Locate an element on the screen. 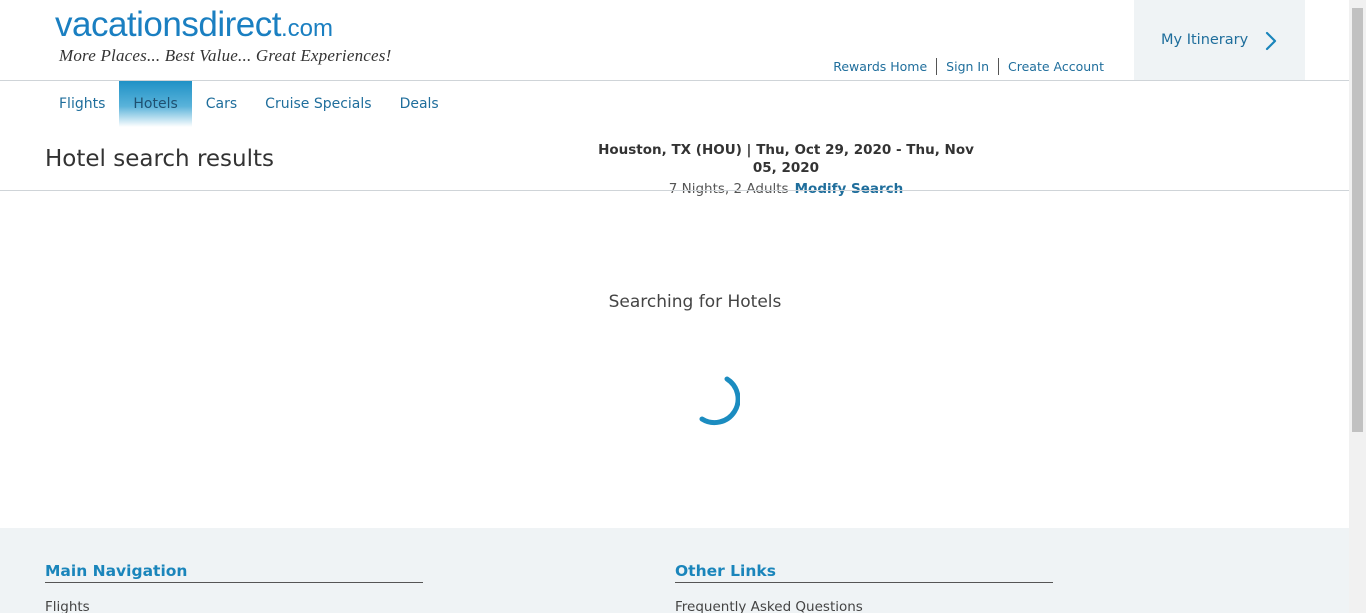  footer-link-faq: Frequently Asked Questions is located at coordinates (864, 606).